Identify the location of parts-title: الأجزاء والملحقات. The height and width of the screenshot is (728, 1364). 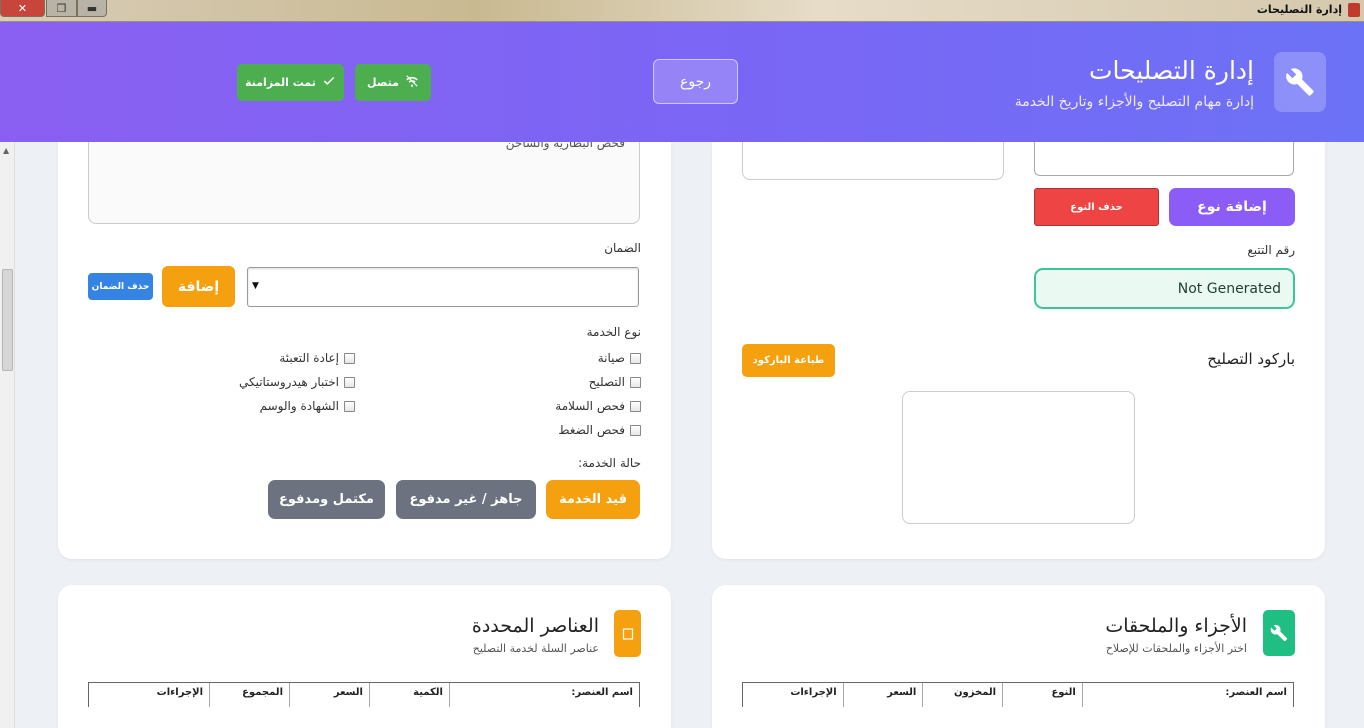
(1176, 626).